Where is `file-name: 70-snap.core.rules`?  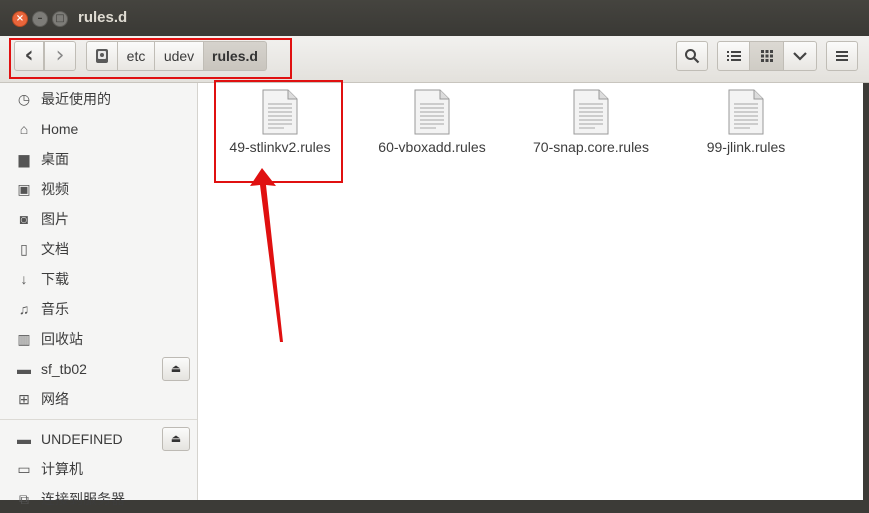 file-name: 70-snap.core.rules is located at coordinates (591, 147).